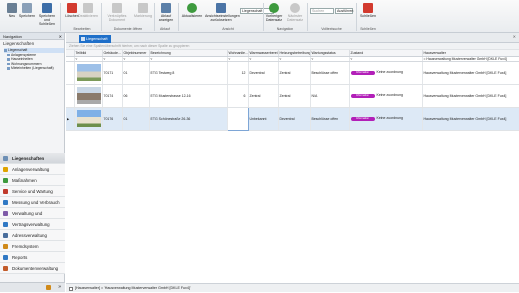 Image resolution: width=519 pixels, height=293 pixels. I want to click on view-settings-icon, so click(221, 8).